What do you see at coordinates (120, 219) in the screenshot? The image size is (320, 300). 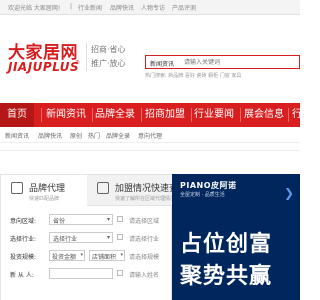 I see `region-check` at bounding box center [120, 219].